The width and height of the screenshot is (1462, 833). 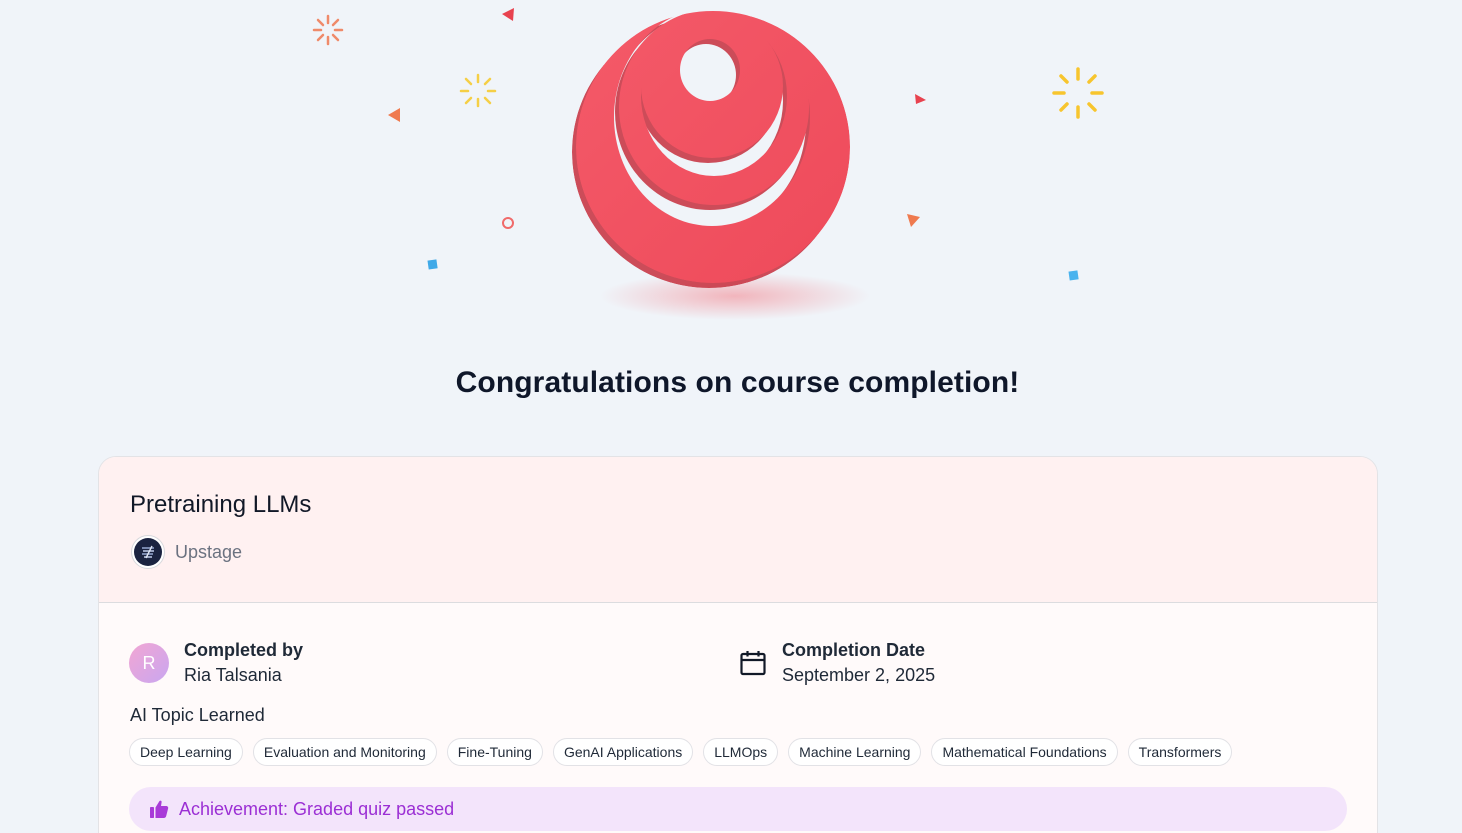 I want to click on thumbs-up-icon, so click(x=159, y=809).